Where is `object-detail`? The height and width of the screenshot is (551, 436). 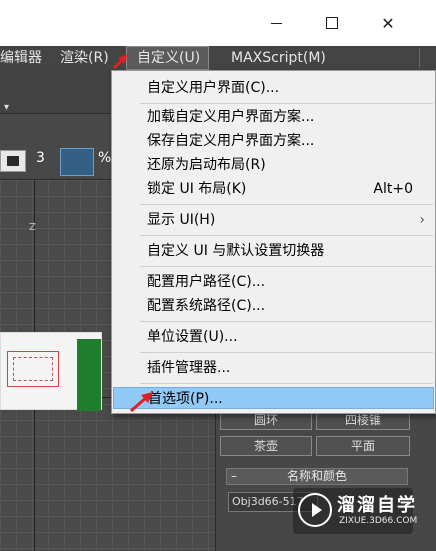 object-detail is located at coordinates (33, 369).